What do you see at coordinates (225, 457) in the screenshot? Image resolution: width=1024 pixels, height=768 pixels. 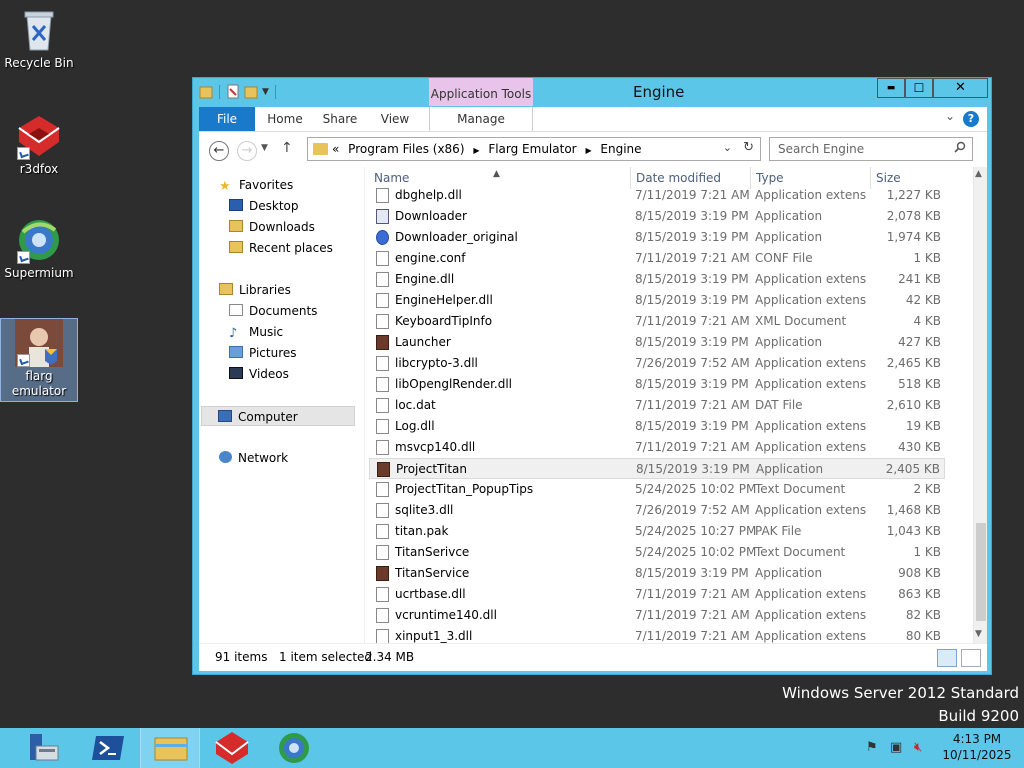 I see `network-icon` at bounding box center [225, 457].